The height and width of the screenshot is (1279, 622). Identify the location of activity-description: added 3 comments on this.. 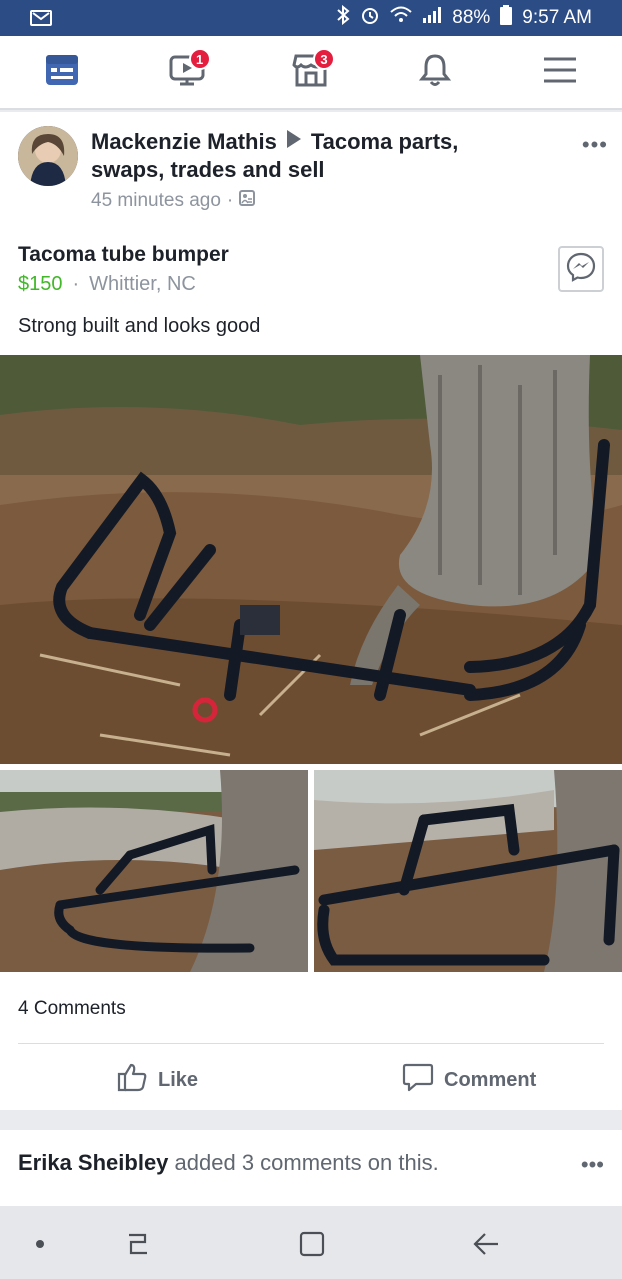
(306, 1162).